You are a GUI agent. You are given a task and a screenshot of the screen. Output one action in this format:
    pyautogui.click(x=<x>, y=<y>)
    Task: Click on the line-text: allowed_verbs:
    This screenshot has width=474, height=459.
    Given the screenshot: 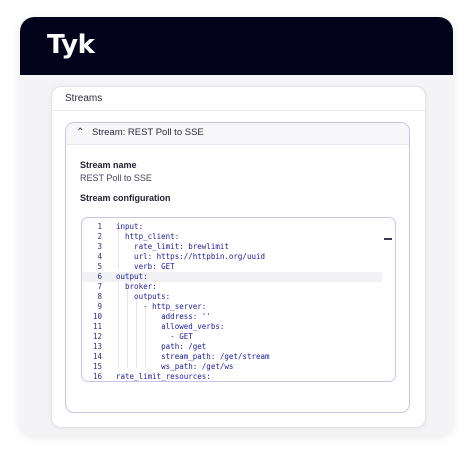 What is the action you would take?
    pyautogui.click(x=170, y=326)
    